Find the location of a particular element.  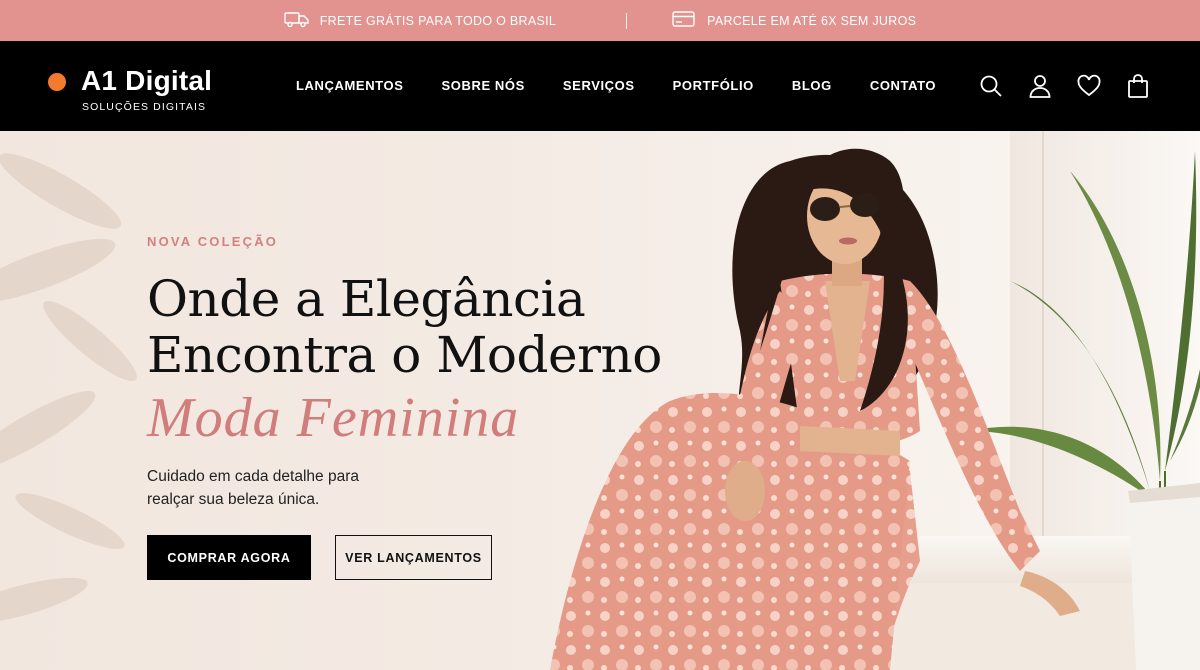

nav-item-servicos: SERVIÇOS is located at coordinates (599, 85).